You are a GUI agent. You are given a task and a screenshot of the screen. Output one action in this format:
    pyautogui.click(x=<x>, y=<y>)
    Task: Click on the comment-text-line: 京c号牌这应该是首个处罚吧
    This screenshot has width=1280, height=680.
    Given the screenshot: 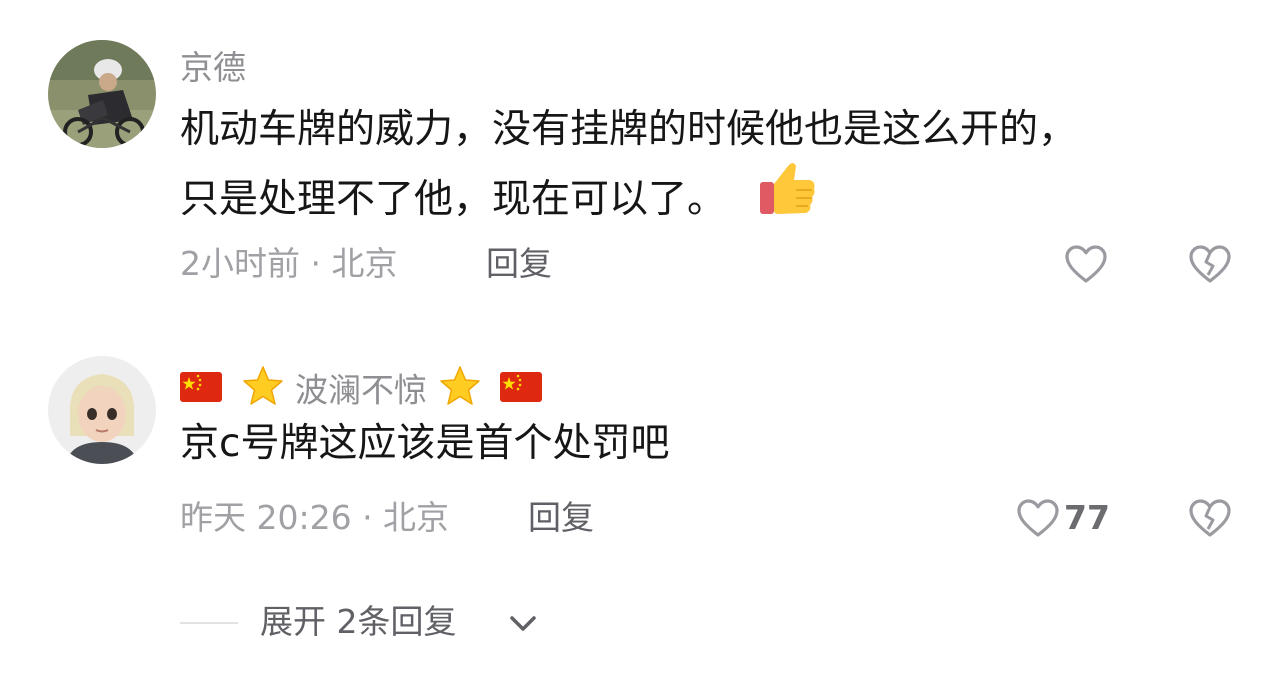 What is the action you would take?
    pyautogui.click(x=425, y=443)
    